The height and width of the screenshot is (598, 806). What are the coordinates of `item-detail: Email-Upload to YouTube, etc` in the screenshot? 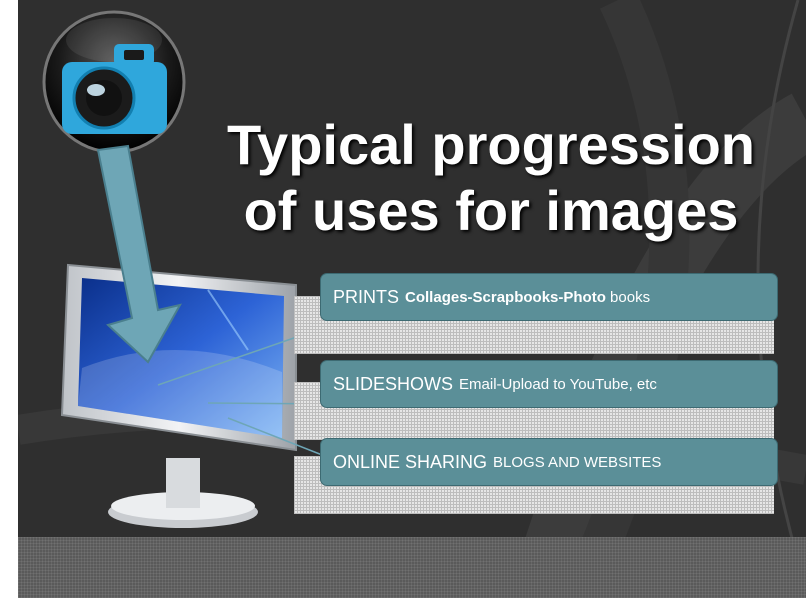 It's located at (558, 384).